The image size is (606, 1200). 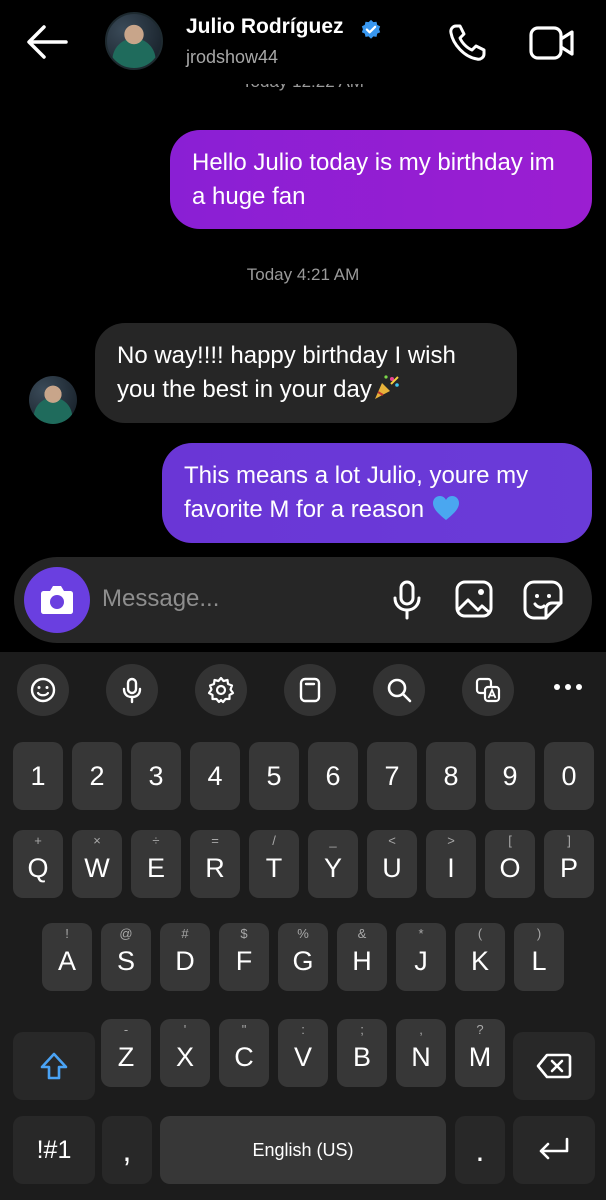 I want to click on key-c: " C, so click(x=244, y=1053).